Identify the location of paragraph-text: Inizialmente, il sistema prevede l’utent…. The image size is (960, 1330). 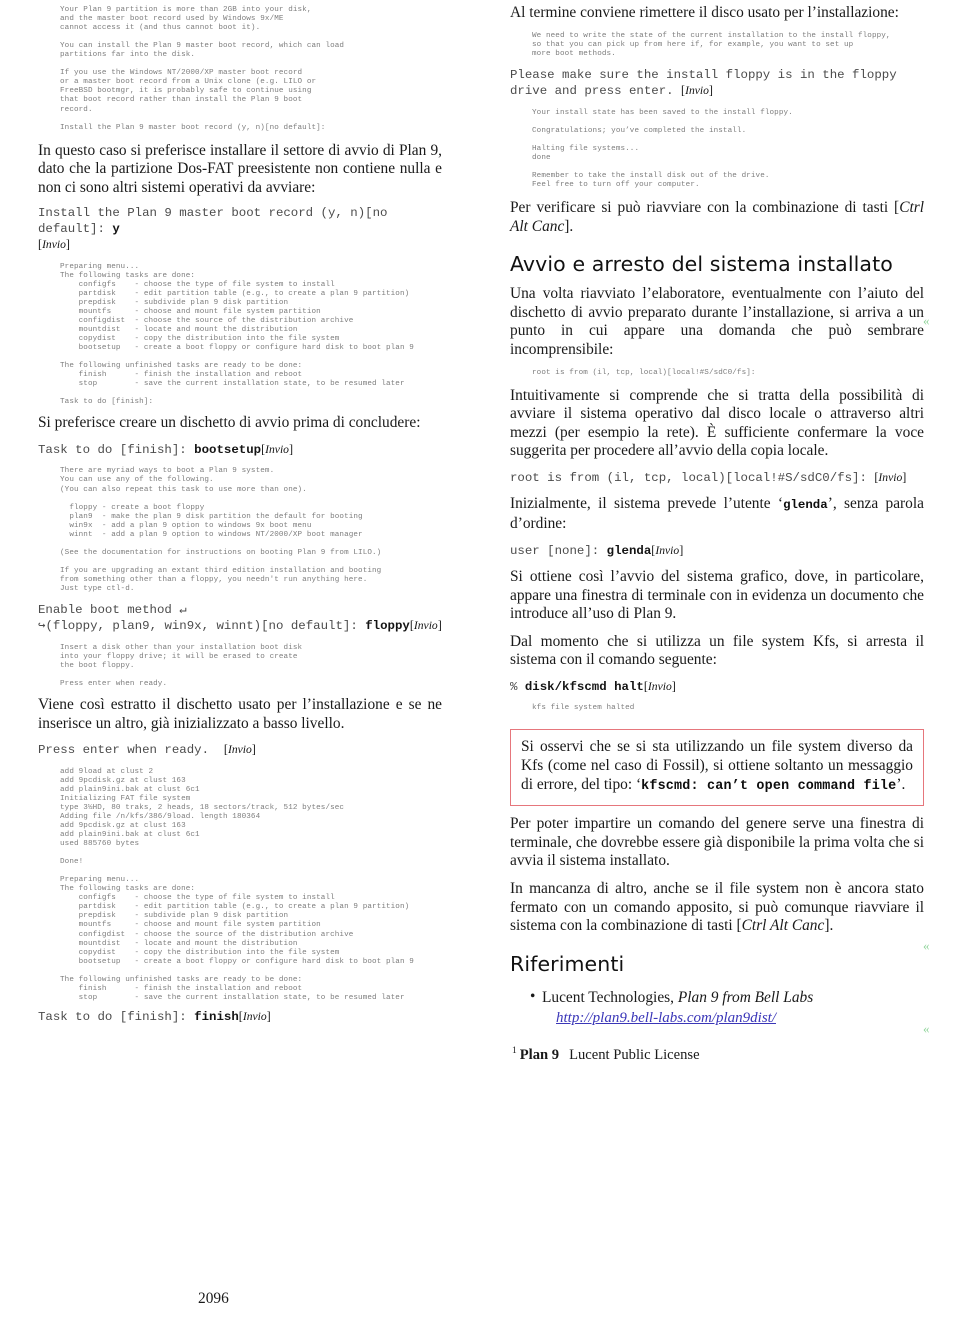
(647, 504).